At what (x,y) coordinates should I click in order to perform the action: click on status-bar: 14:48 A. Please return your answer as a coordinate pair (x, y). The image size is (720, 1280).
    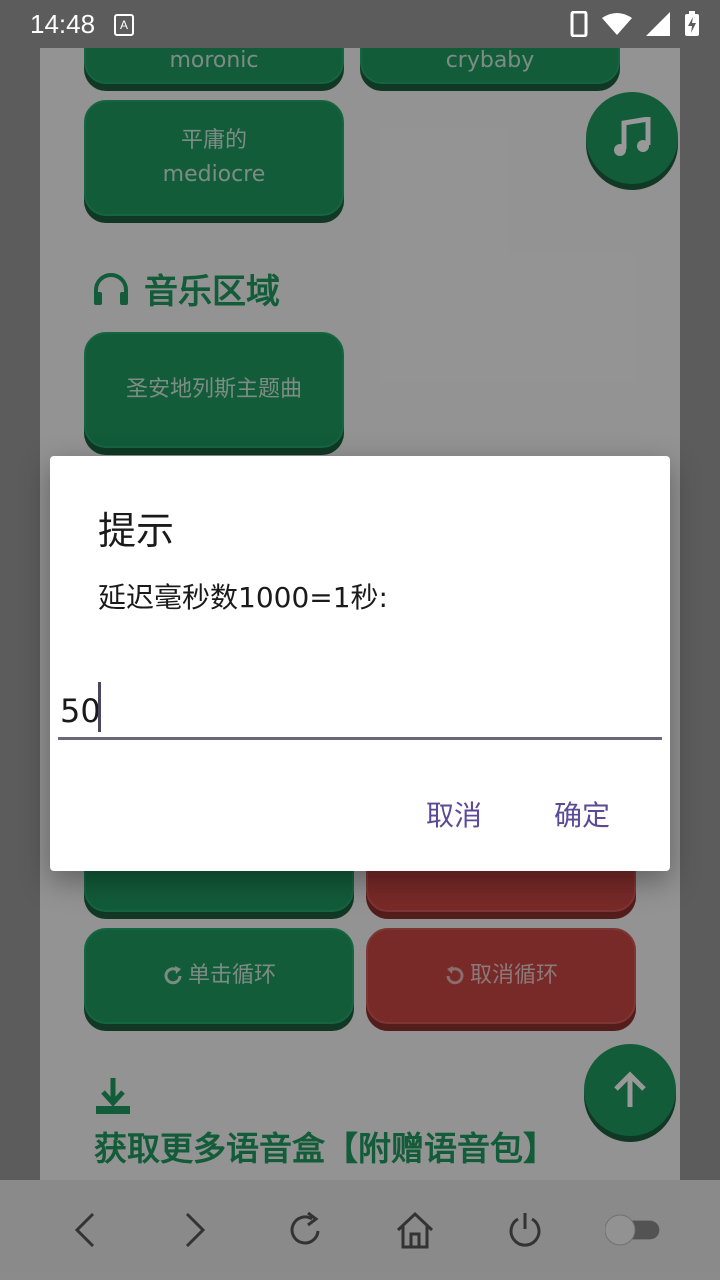
    Looking at the image, I should click on (360, 24).